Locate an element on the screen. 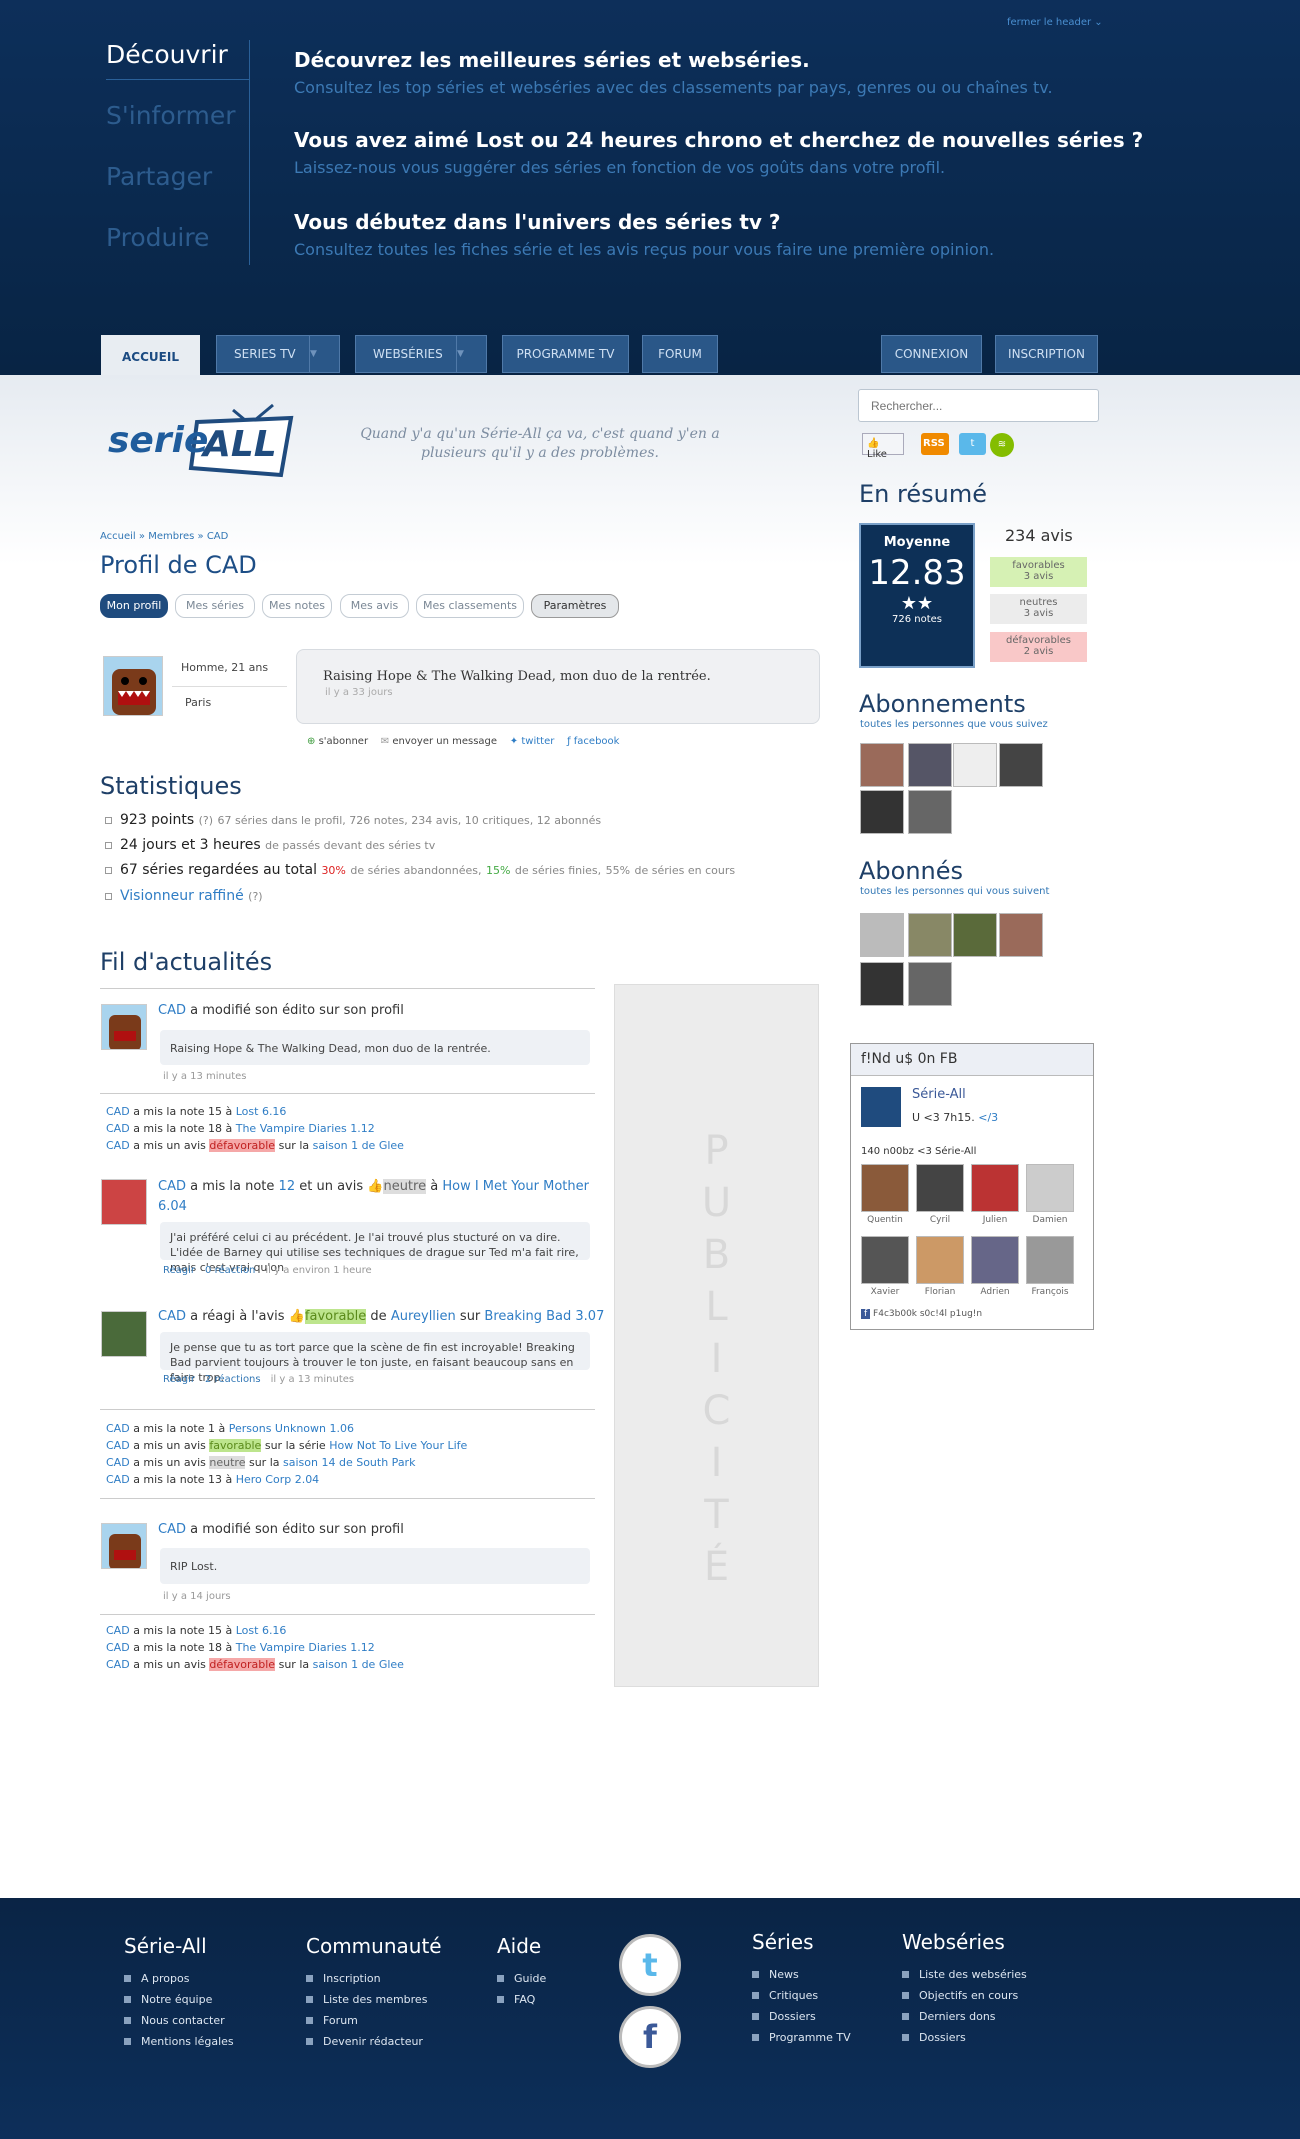  tab-mes-notes: Mes notes is located at coordinates (297, 606).